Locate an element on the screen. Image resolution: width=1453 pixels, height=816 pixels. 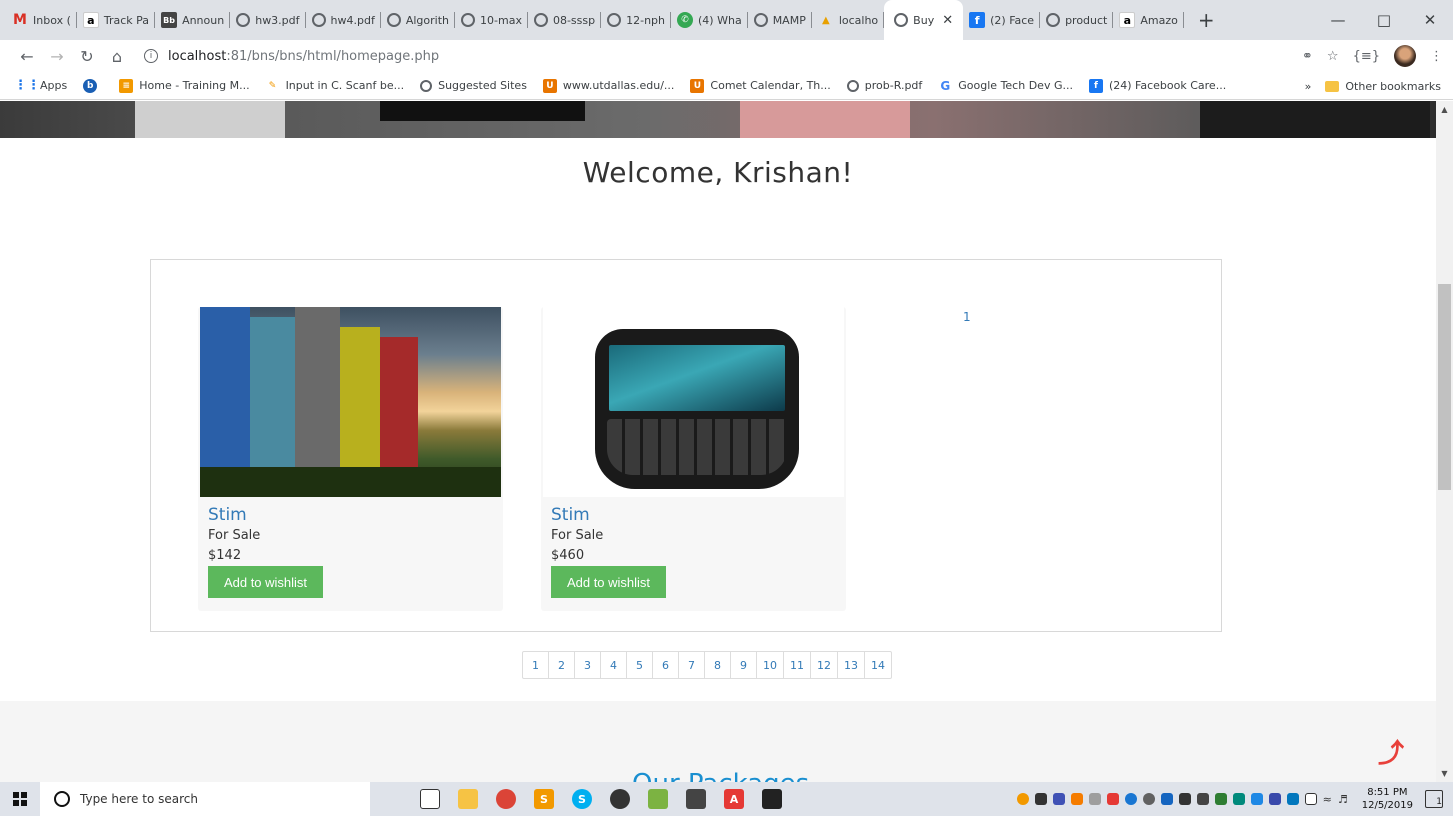
acrobat-icon: A is located at coordinates (734, 799).